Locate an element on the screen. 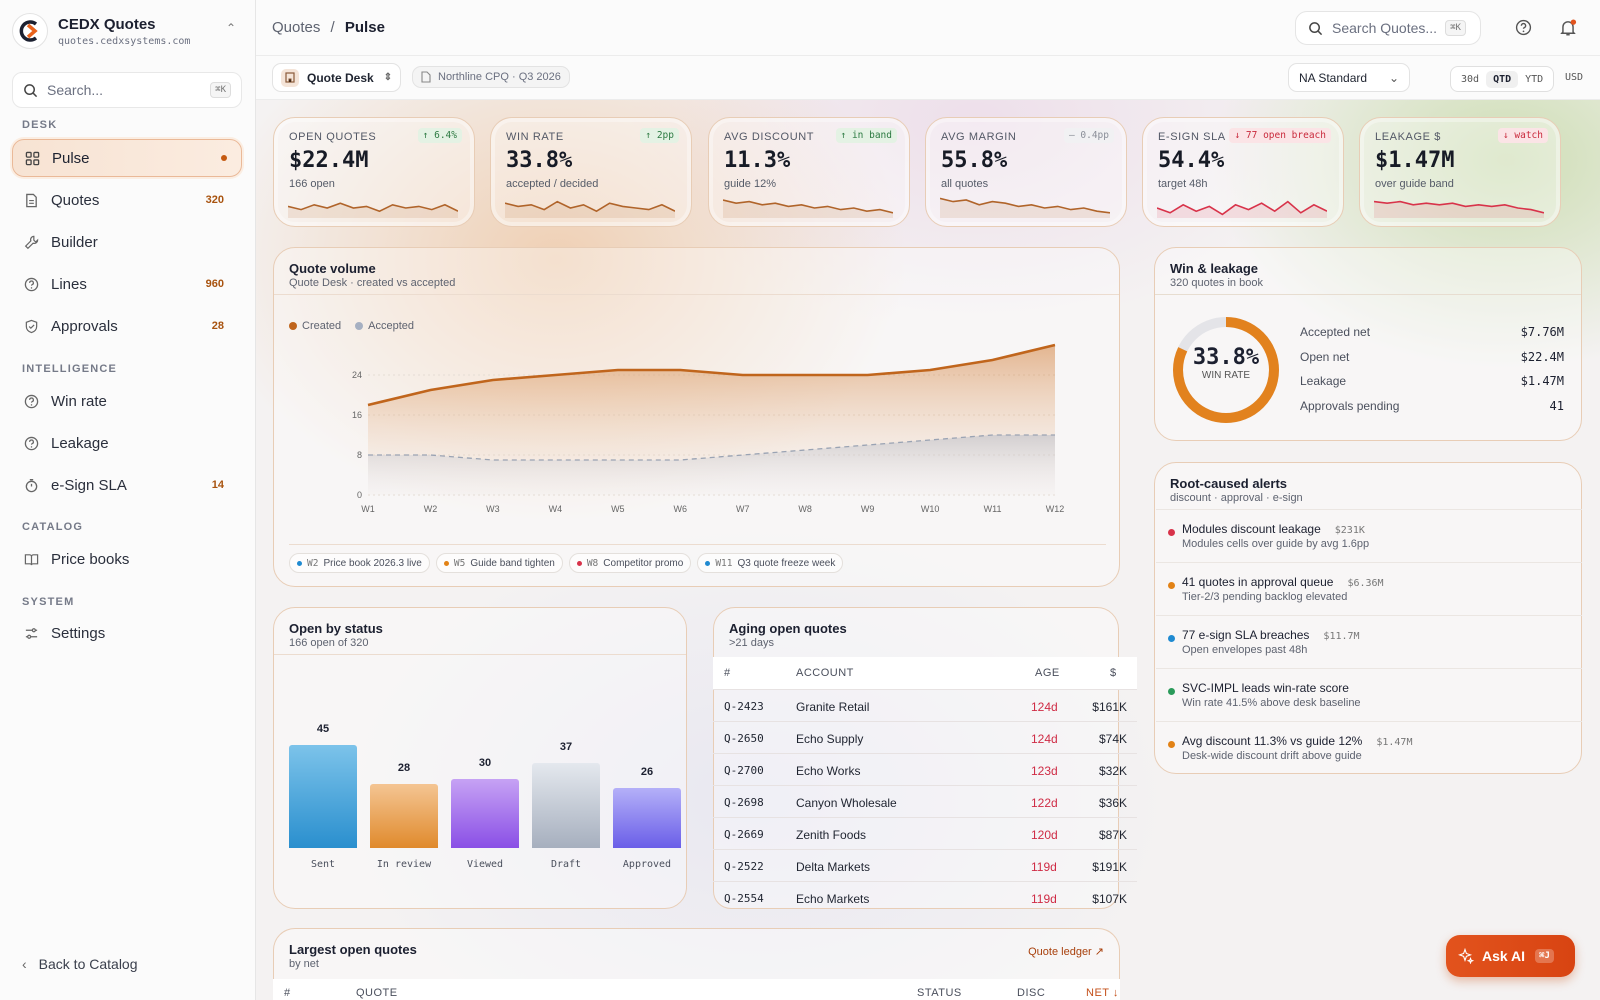 Image resolution: width=1600 pixels, height=1000 pixels. context-label: Northline CPQ · Q3 2026 is located at coordinates (499, 77).